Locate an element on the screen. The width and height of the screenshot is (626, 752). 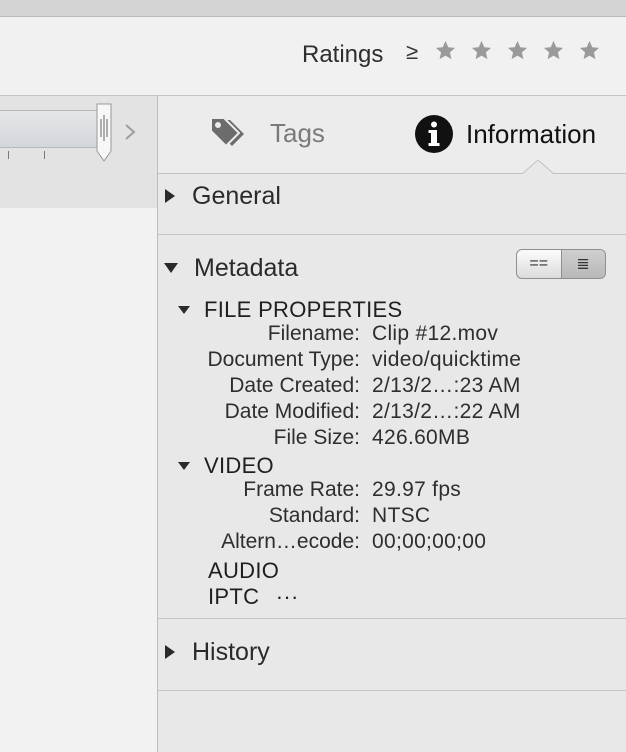
section-history: History is located at coordinates (392, 652).